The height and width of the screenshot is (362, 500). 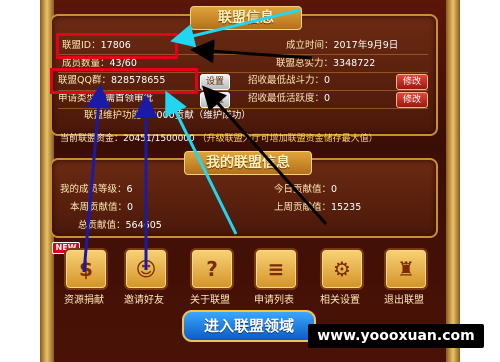 I want to click on row-divider, so click(x=243, y=108).